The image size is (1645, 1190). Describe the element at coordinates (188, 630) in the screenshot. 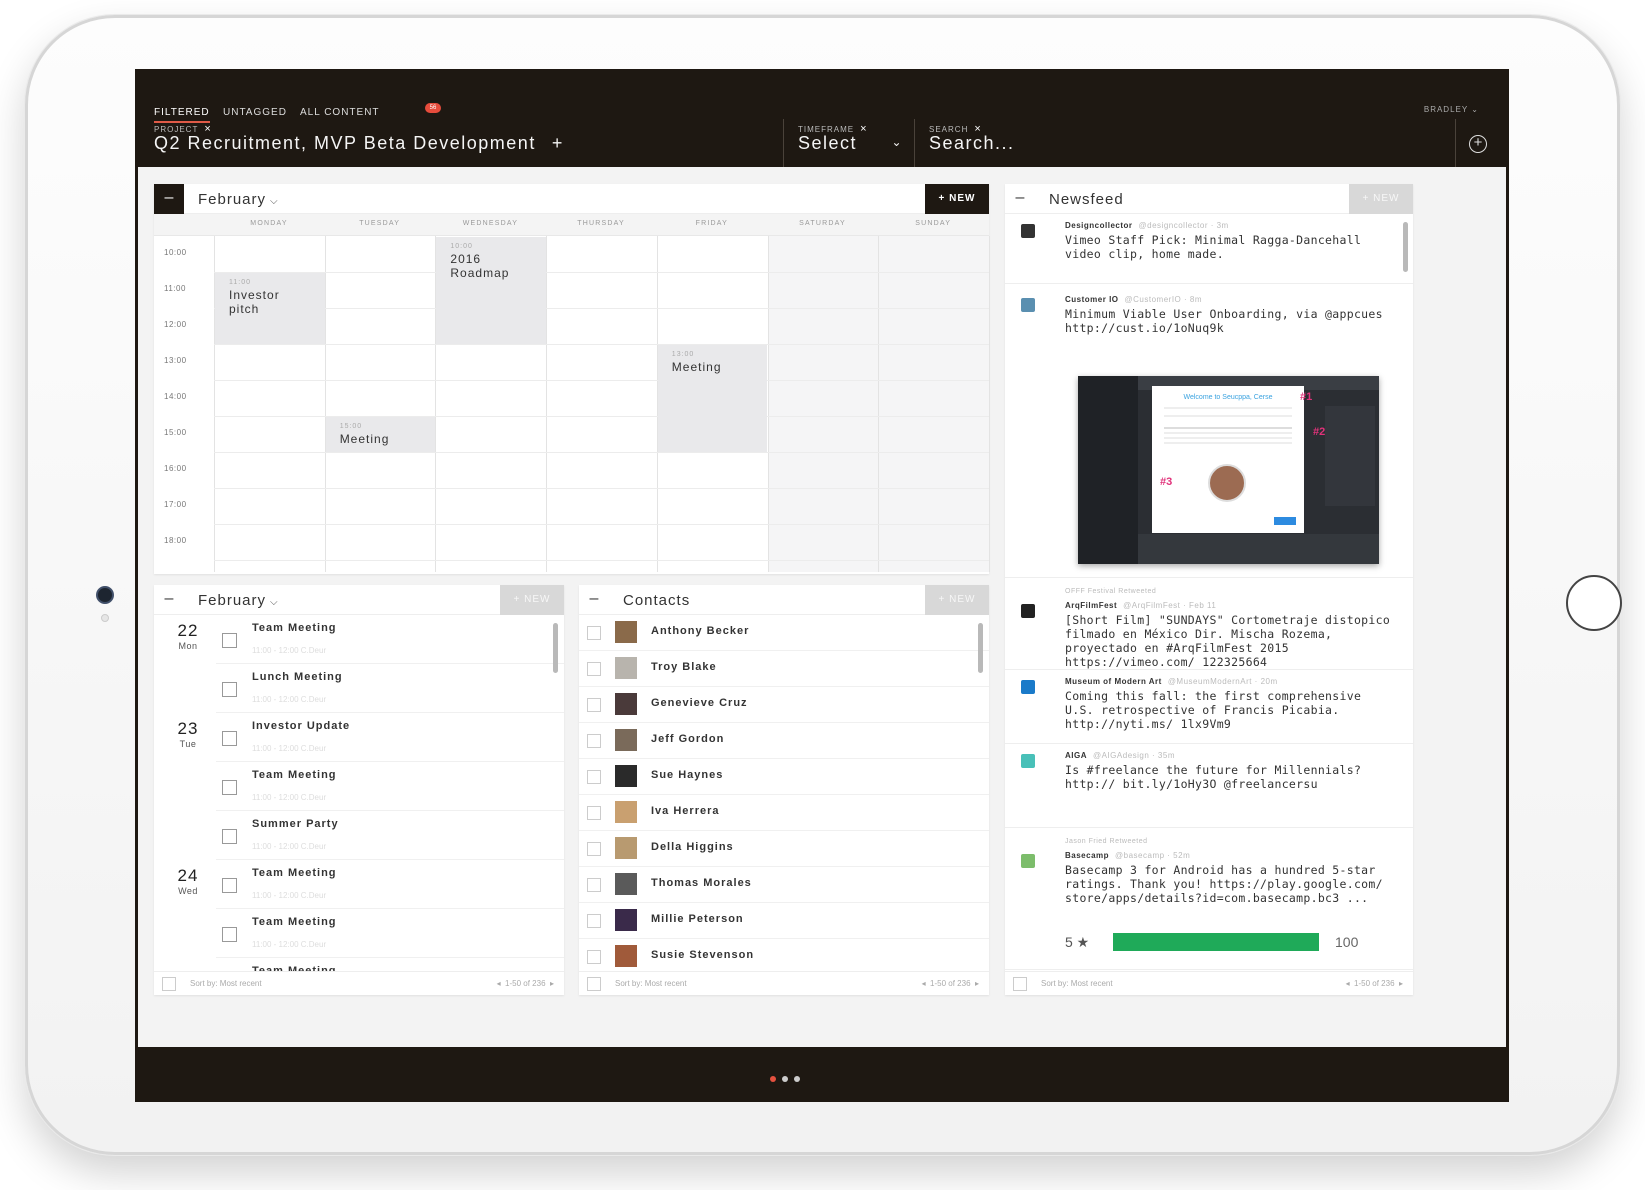

I see `date-number: 22` at that location.